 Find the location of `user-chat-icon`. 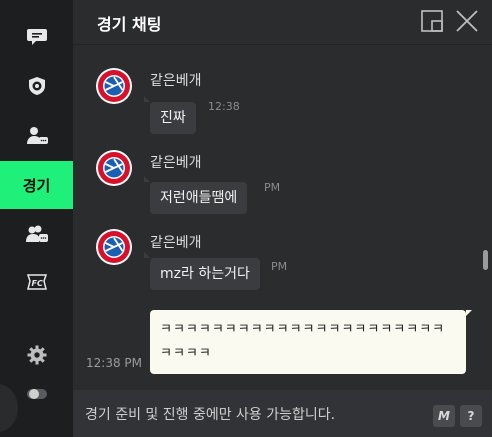

user-chat-icon is located at coordinates (37, 135).